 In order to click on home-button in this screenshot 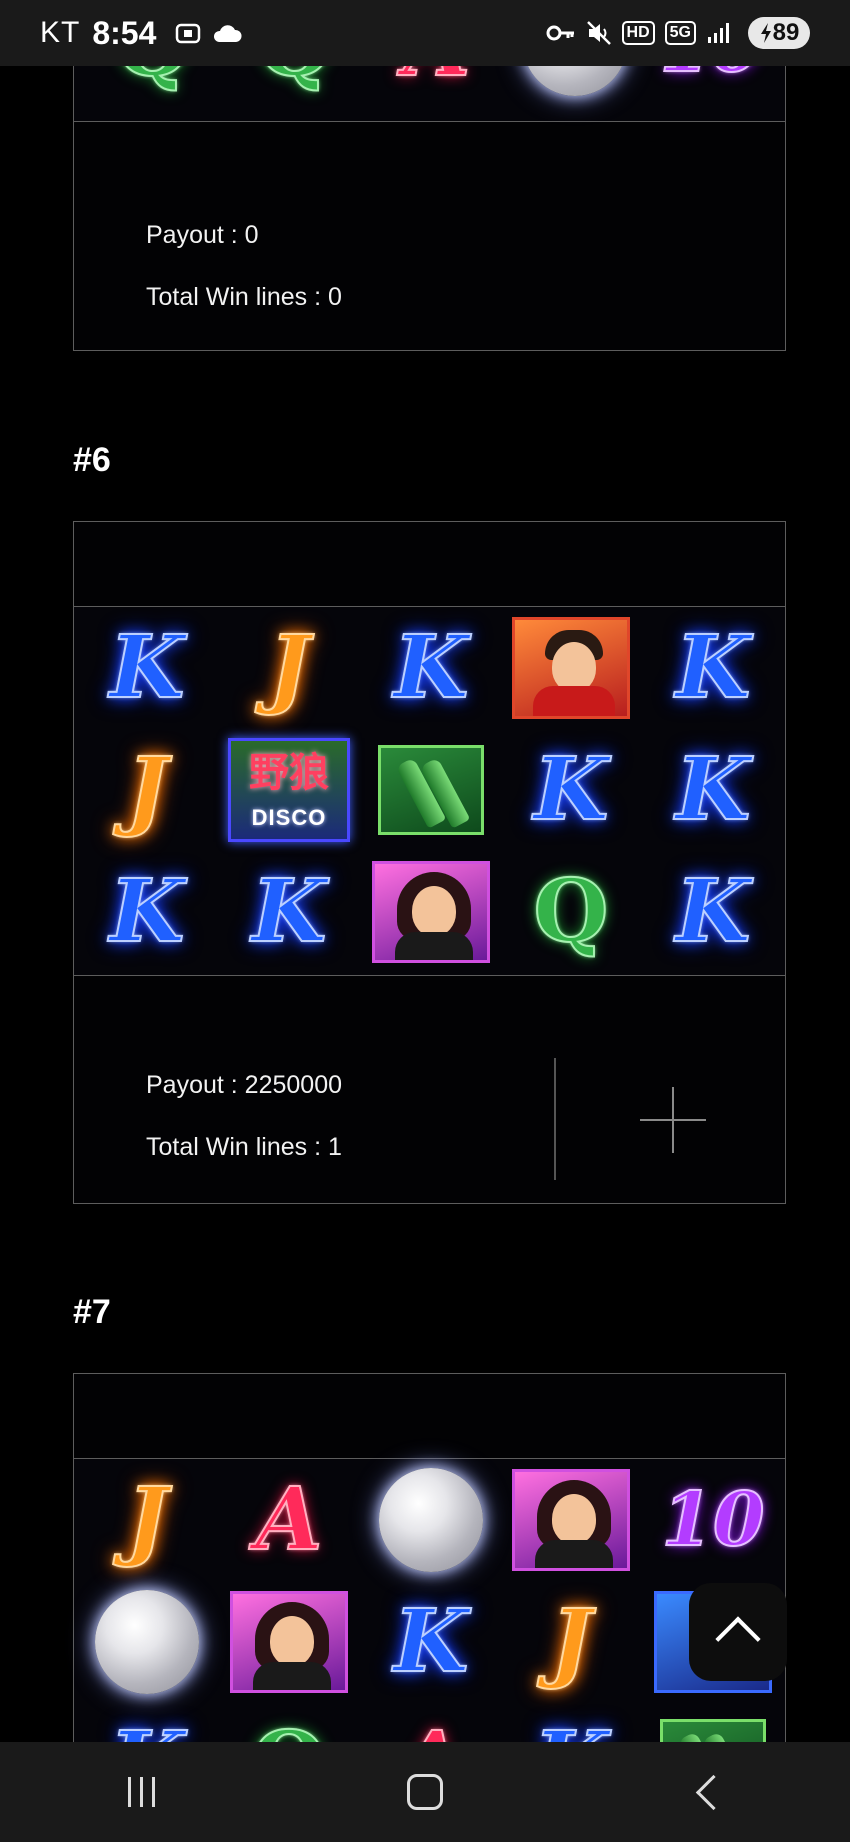, I will do `click(425, 1792)`.